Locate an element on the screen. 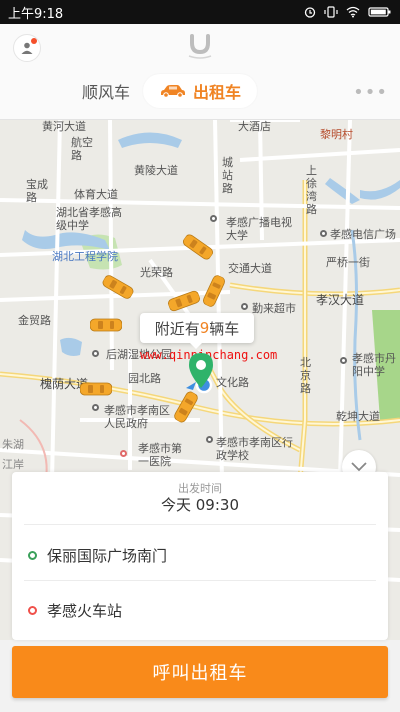  map-label: 孝感市孝南区人民政府 is located at coordinates (137, 417).